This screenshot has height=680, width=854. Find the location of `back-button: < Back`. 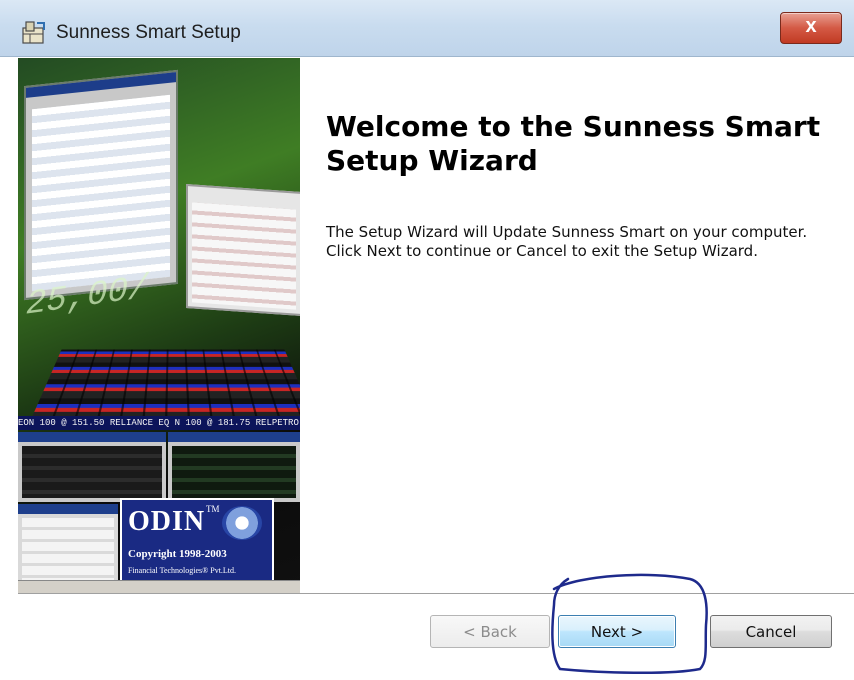

back-button: < Back is located at coordinates (490, 631).